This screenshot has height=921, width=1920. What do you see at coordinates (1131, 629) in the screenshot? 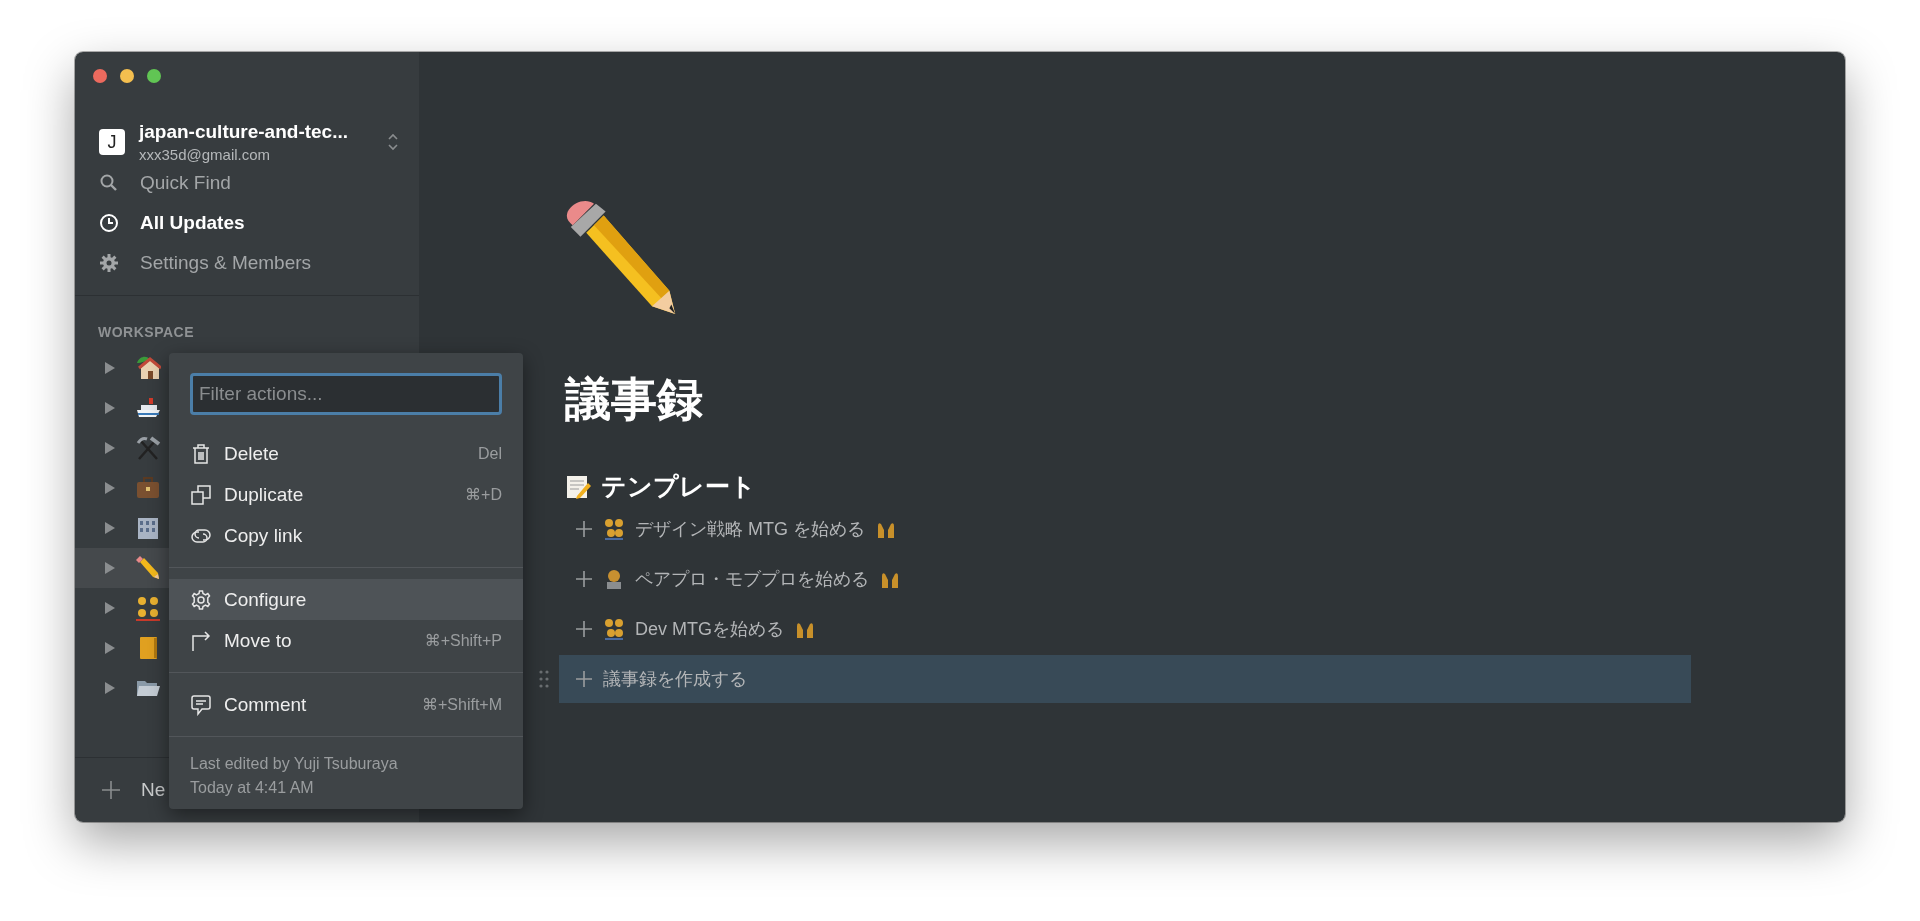
I see `template-button: Dev MTGを始める` at bounding box center [1131, 629].